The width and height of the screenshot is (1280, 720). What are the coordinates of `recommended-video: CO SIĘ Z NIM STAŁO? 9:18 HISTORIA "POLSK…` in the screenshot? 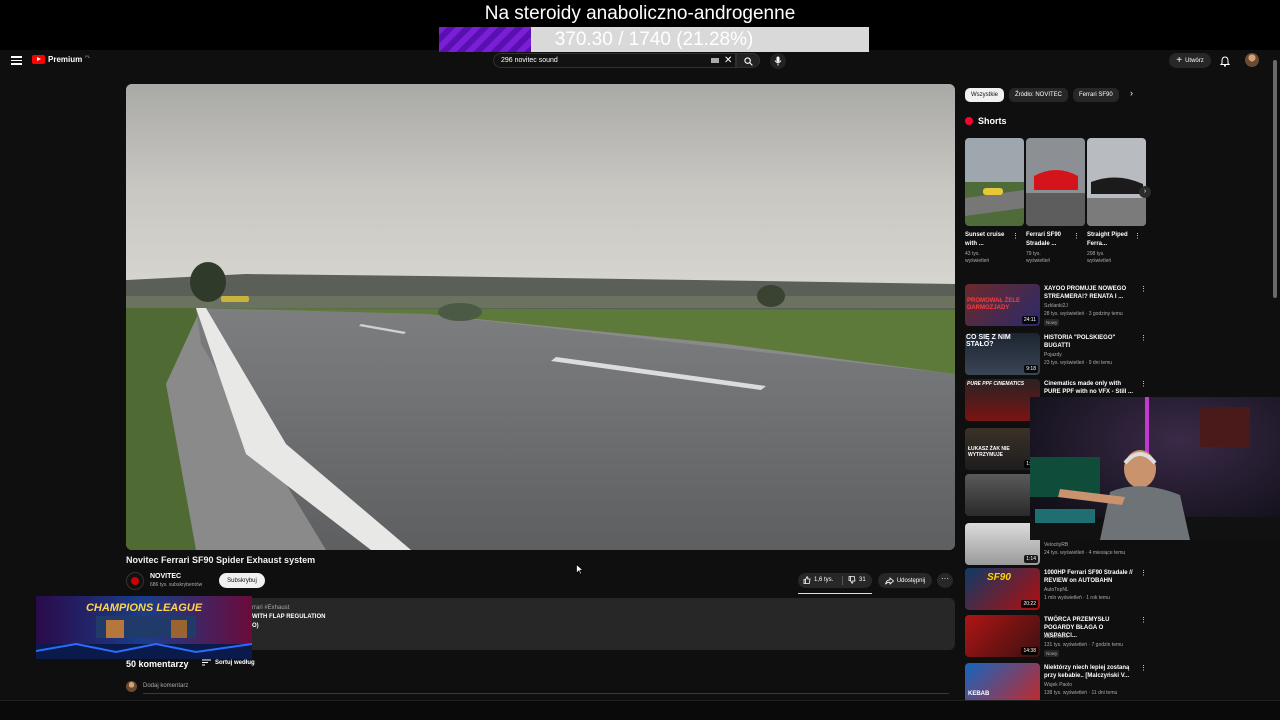 It's located at (1056, 355).